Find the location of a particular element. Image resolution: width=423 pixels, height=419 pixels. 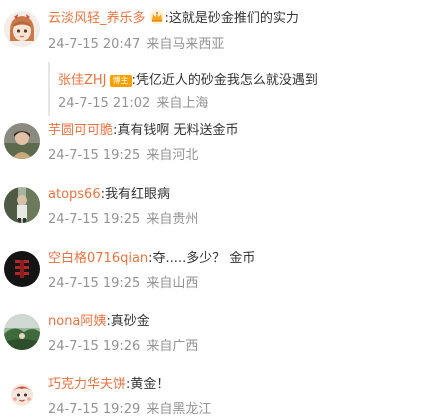

reply-location: 来自上海 is located at coordinates (182, 103).